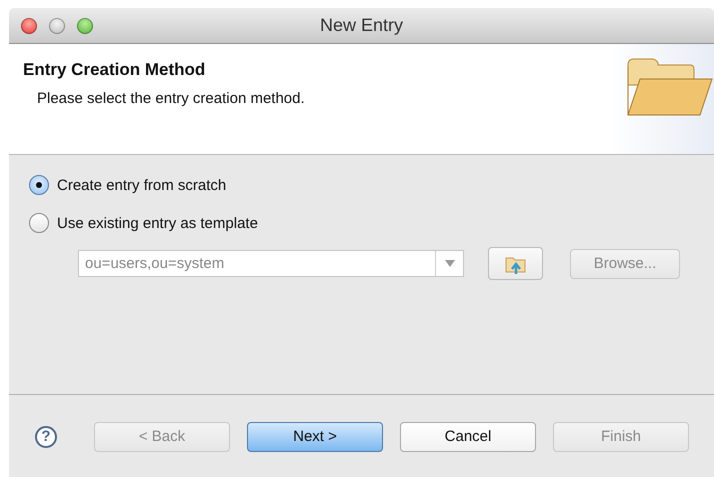 This screenshot has height=477, width=714. Describe the element at coordinates (362, 25) in the screenshot. I see `window-title: New Entry` at that location.